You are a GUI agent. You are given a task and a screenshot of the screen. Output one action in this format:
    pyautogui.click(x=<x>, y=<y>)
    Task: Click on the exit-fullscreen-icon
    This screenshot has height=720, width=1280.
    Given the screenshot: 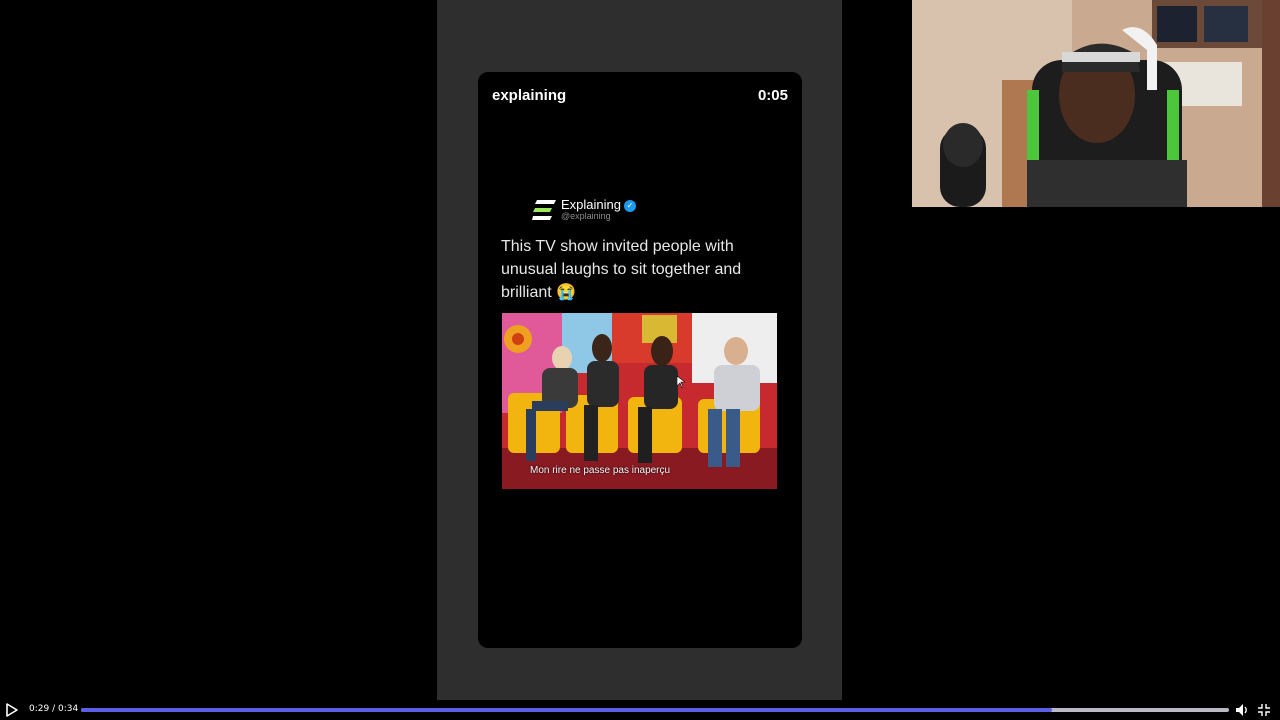 What is the action you would take?
    pyautogui.click(x=1264, y=710)
    